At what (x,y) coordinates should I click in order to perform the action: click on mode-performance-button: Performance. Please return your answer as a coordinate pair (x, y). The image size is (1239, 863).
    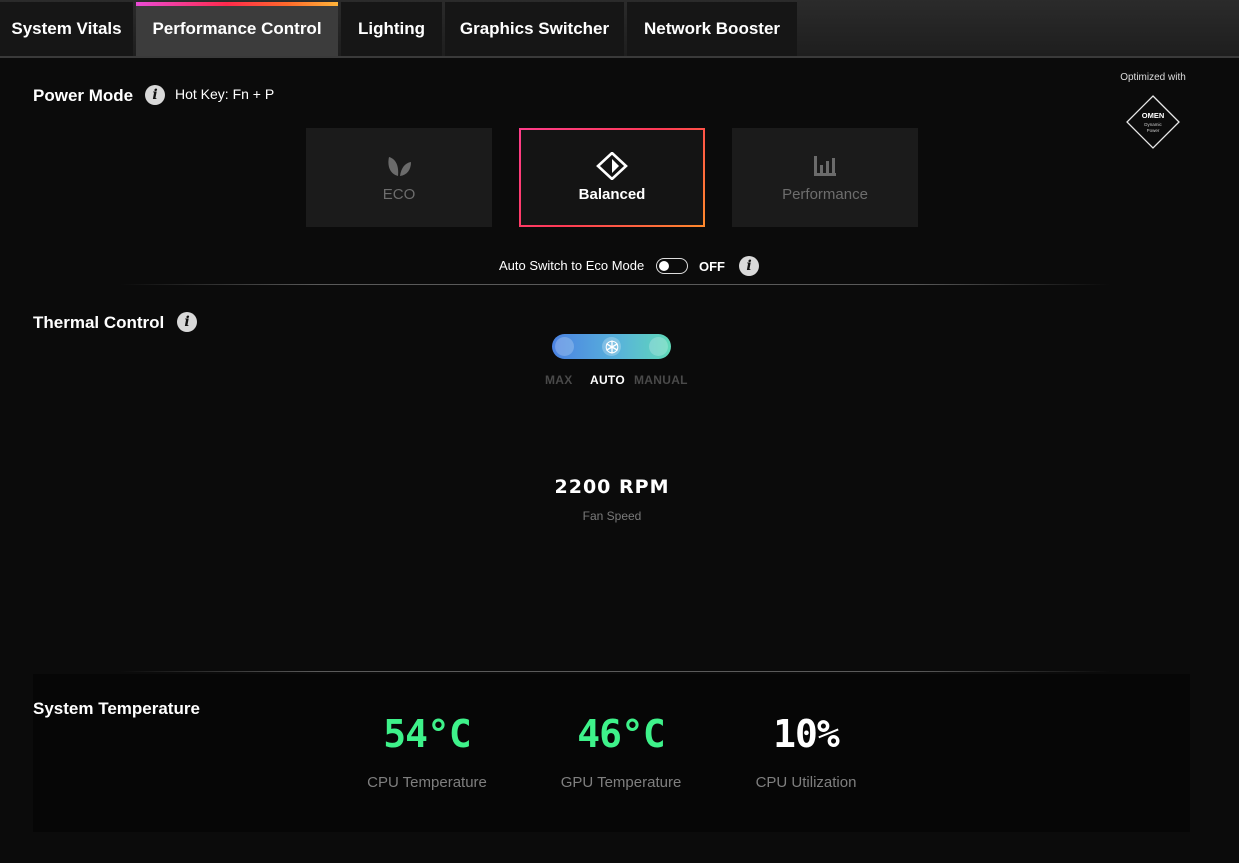
    Looking at the image, I should click on (825, 177).